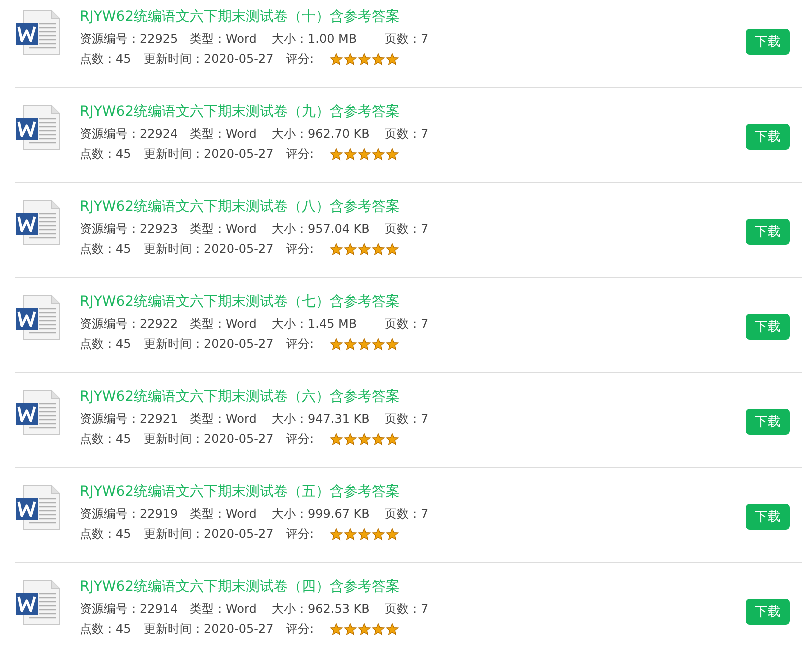 Image resolution: width=802 pixels, height=649 pixels. I want to click on file-size: 大小：957.04 KB, so click(321, 229).